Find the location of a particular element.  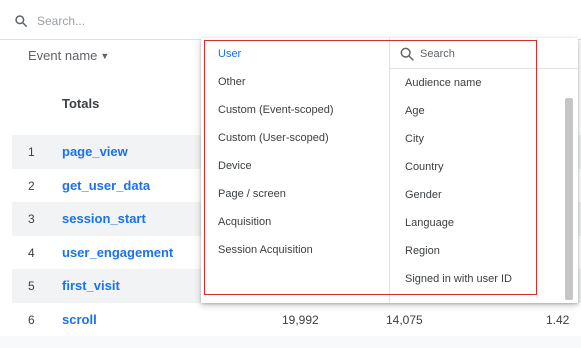

event-link: user_engagement is located at coordinates (117, 252).